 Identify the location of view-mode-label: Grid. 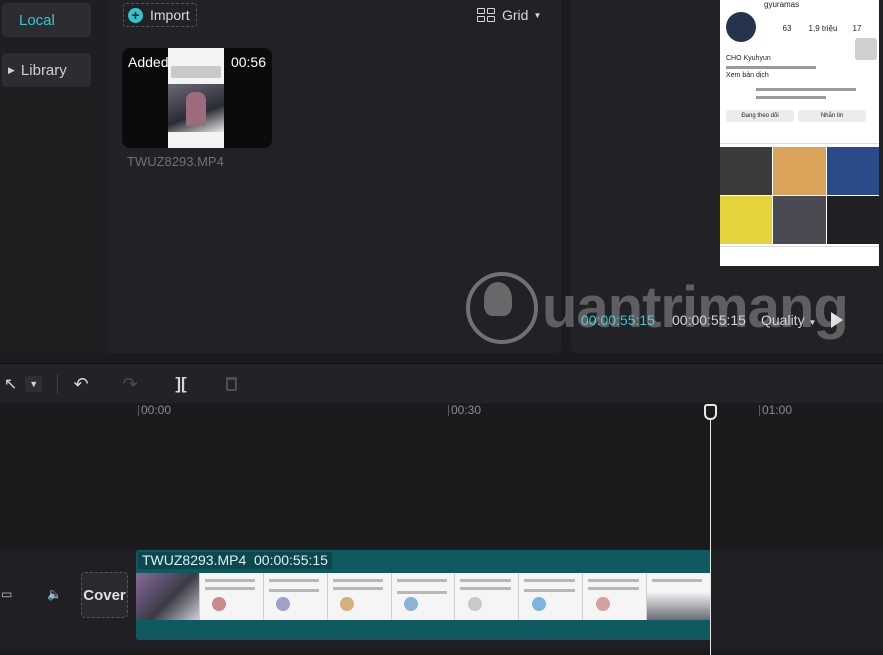
(515, 15).